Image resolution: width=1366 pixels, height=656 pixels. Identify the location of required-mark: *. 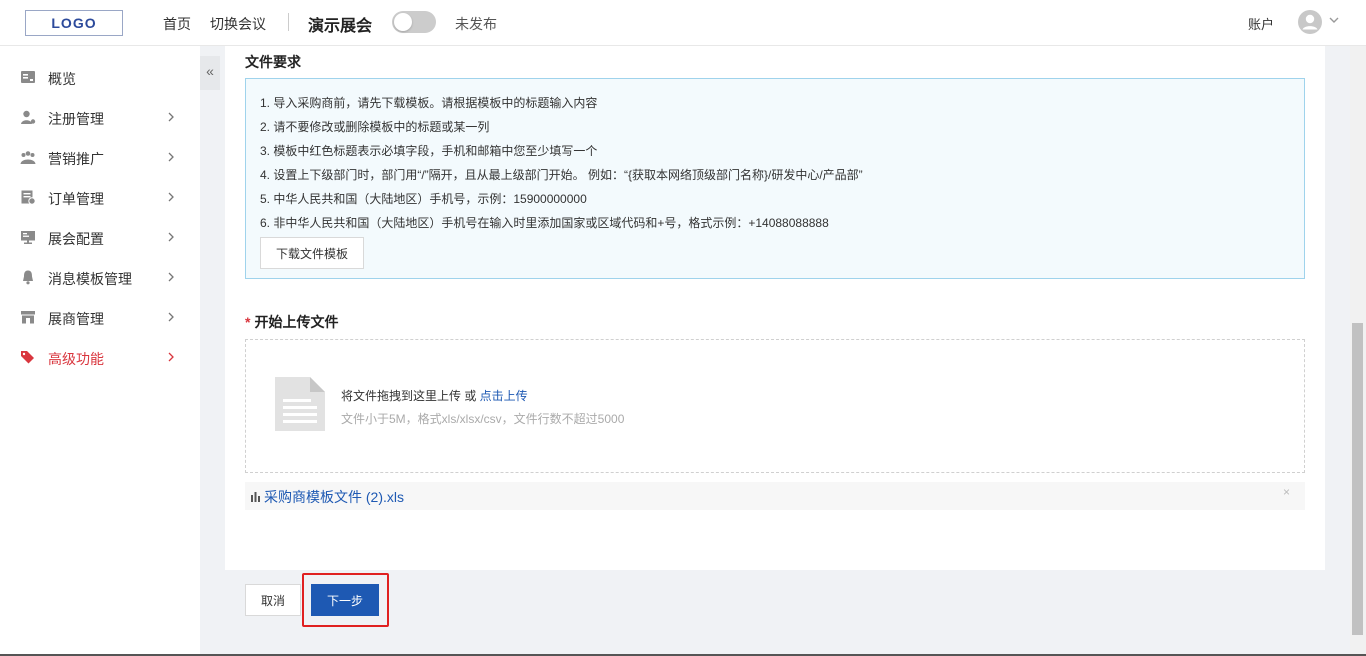
(248, 322).